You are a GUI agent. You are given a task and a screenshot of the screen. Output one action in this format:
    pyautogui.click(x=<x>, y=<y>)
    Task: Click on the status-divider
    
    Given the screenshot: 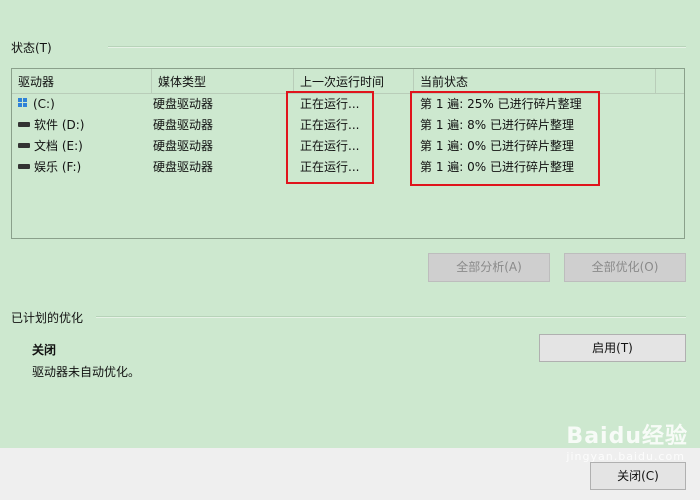 What is the action you would take?
    pyautogui.click(x=397, y=47)
    